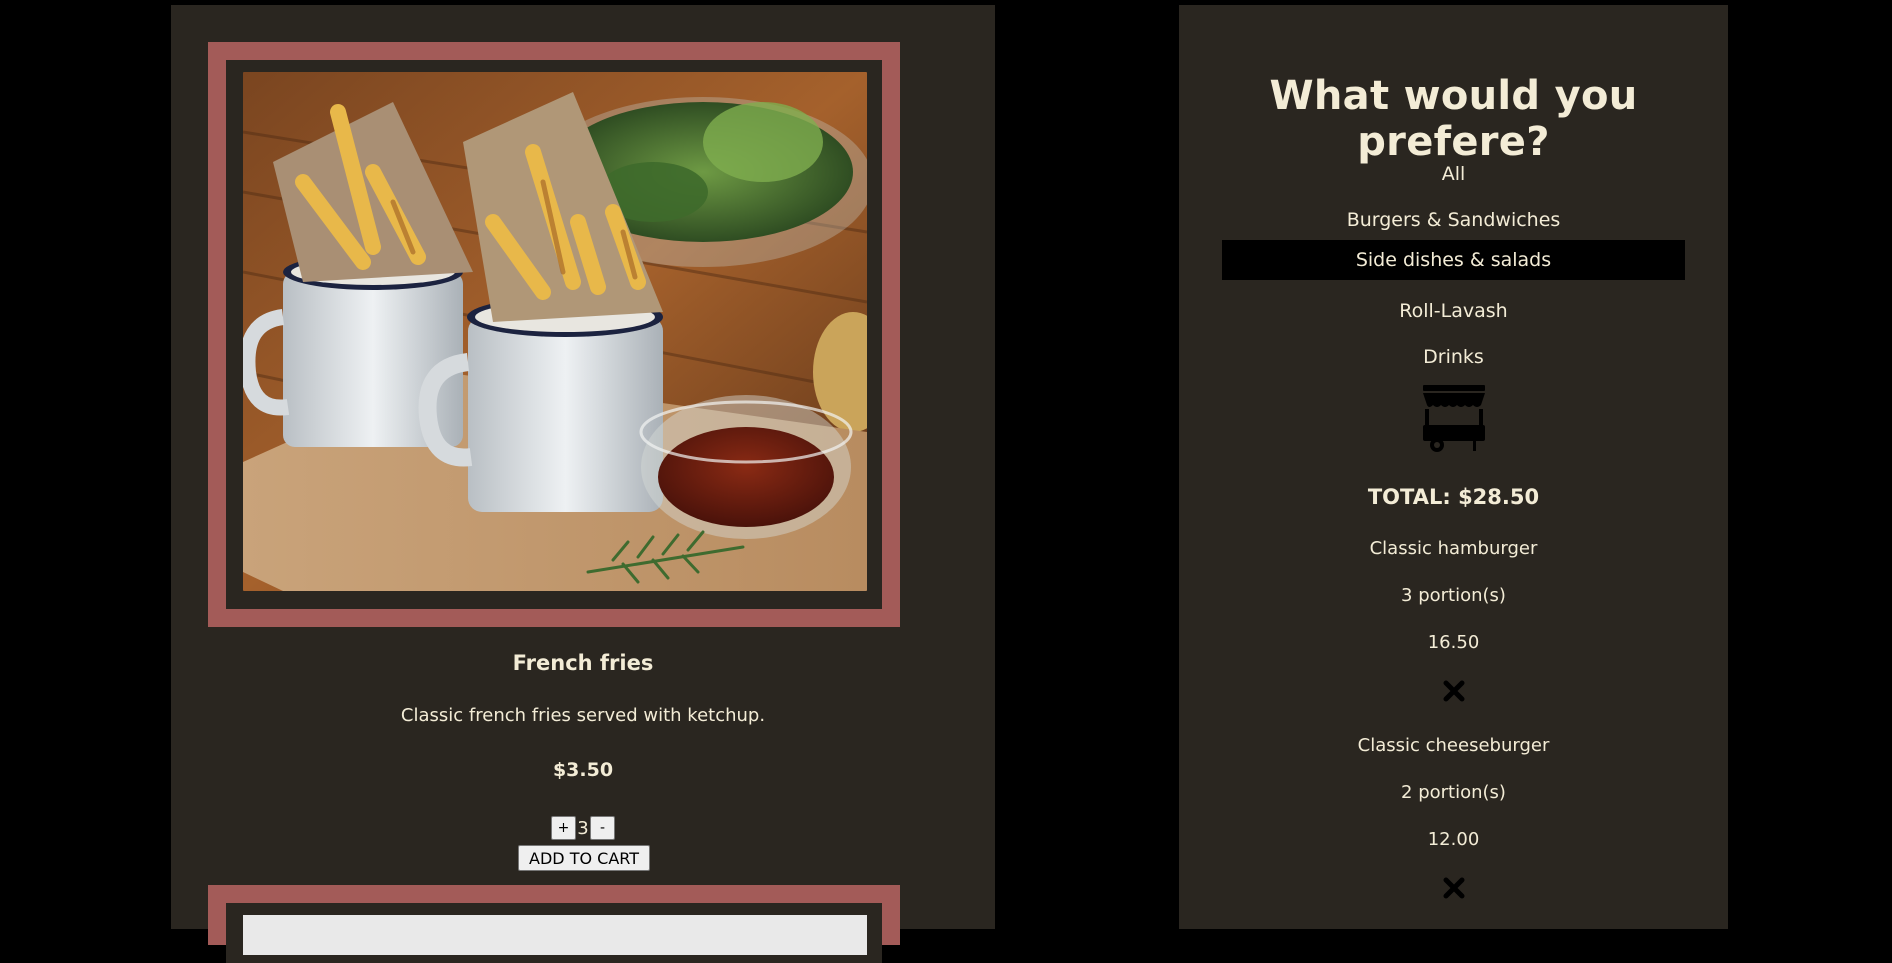 This screenshot has height=963, width=1892. I want to click on cart-item-portions: 3 portion(s), so click(1453, 595).